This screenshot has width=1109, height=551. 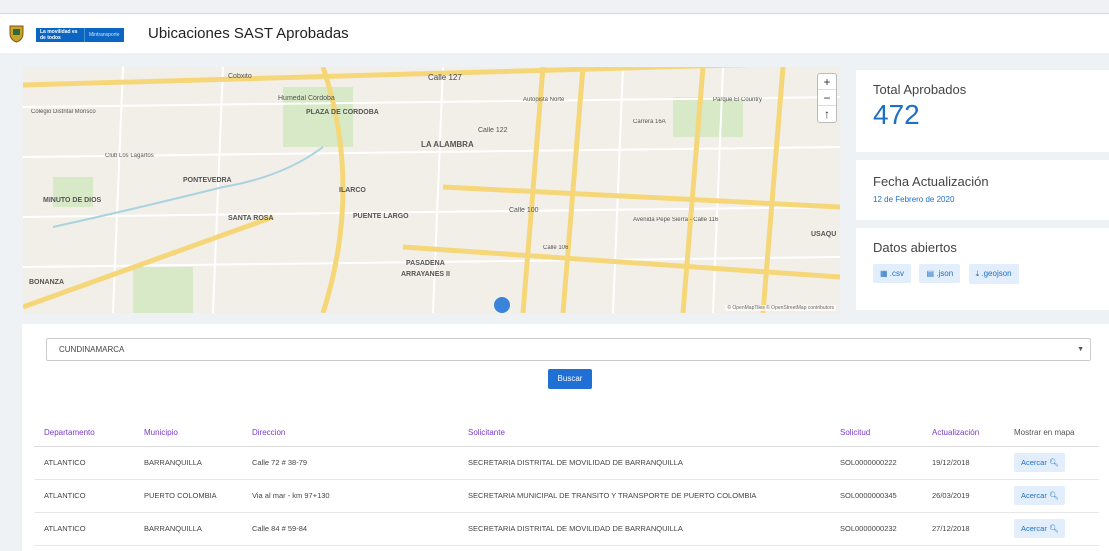 What do you see at coordinates (381, 216) in the screenshot?
I see `map-label: PUENTE LARGO` at bounding box center [381, 216].